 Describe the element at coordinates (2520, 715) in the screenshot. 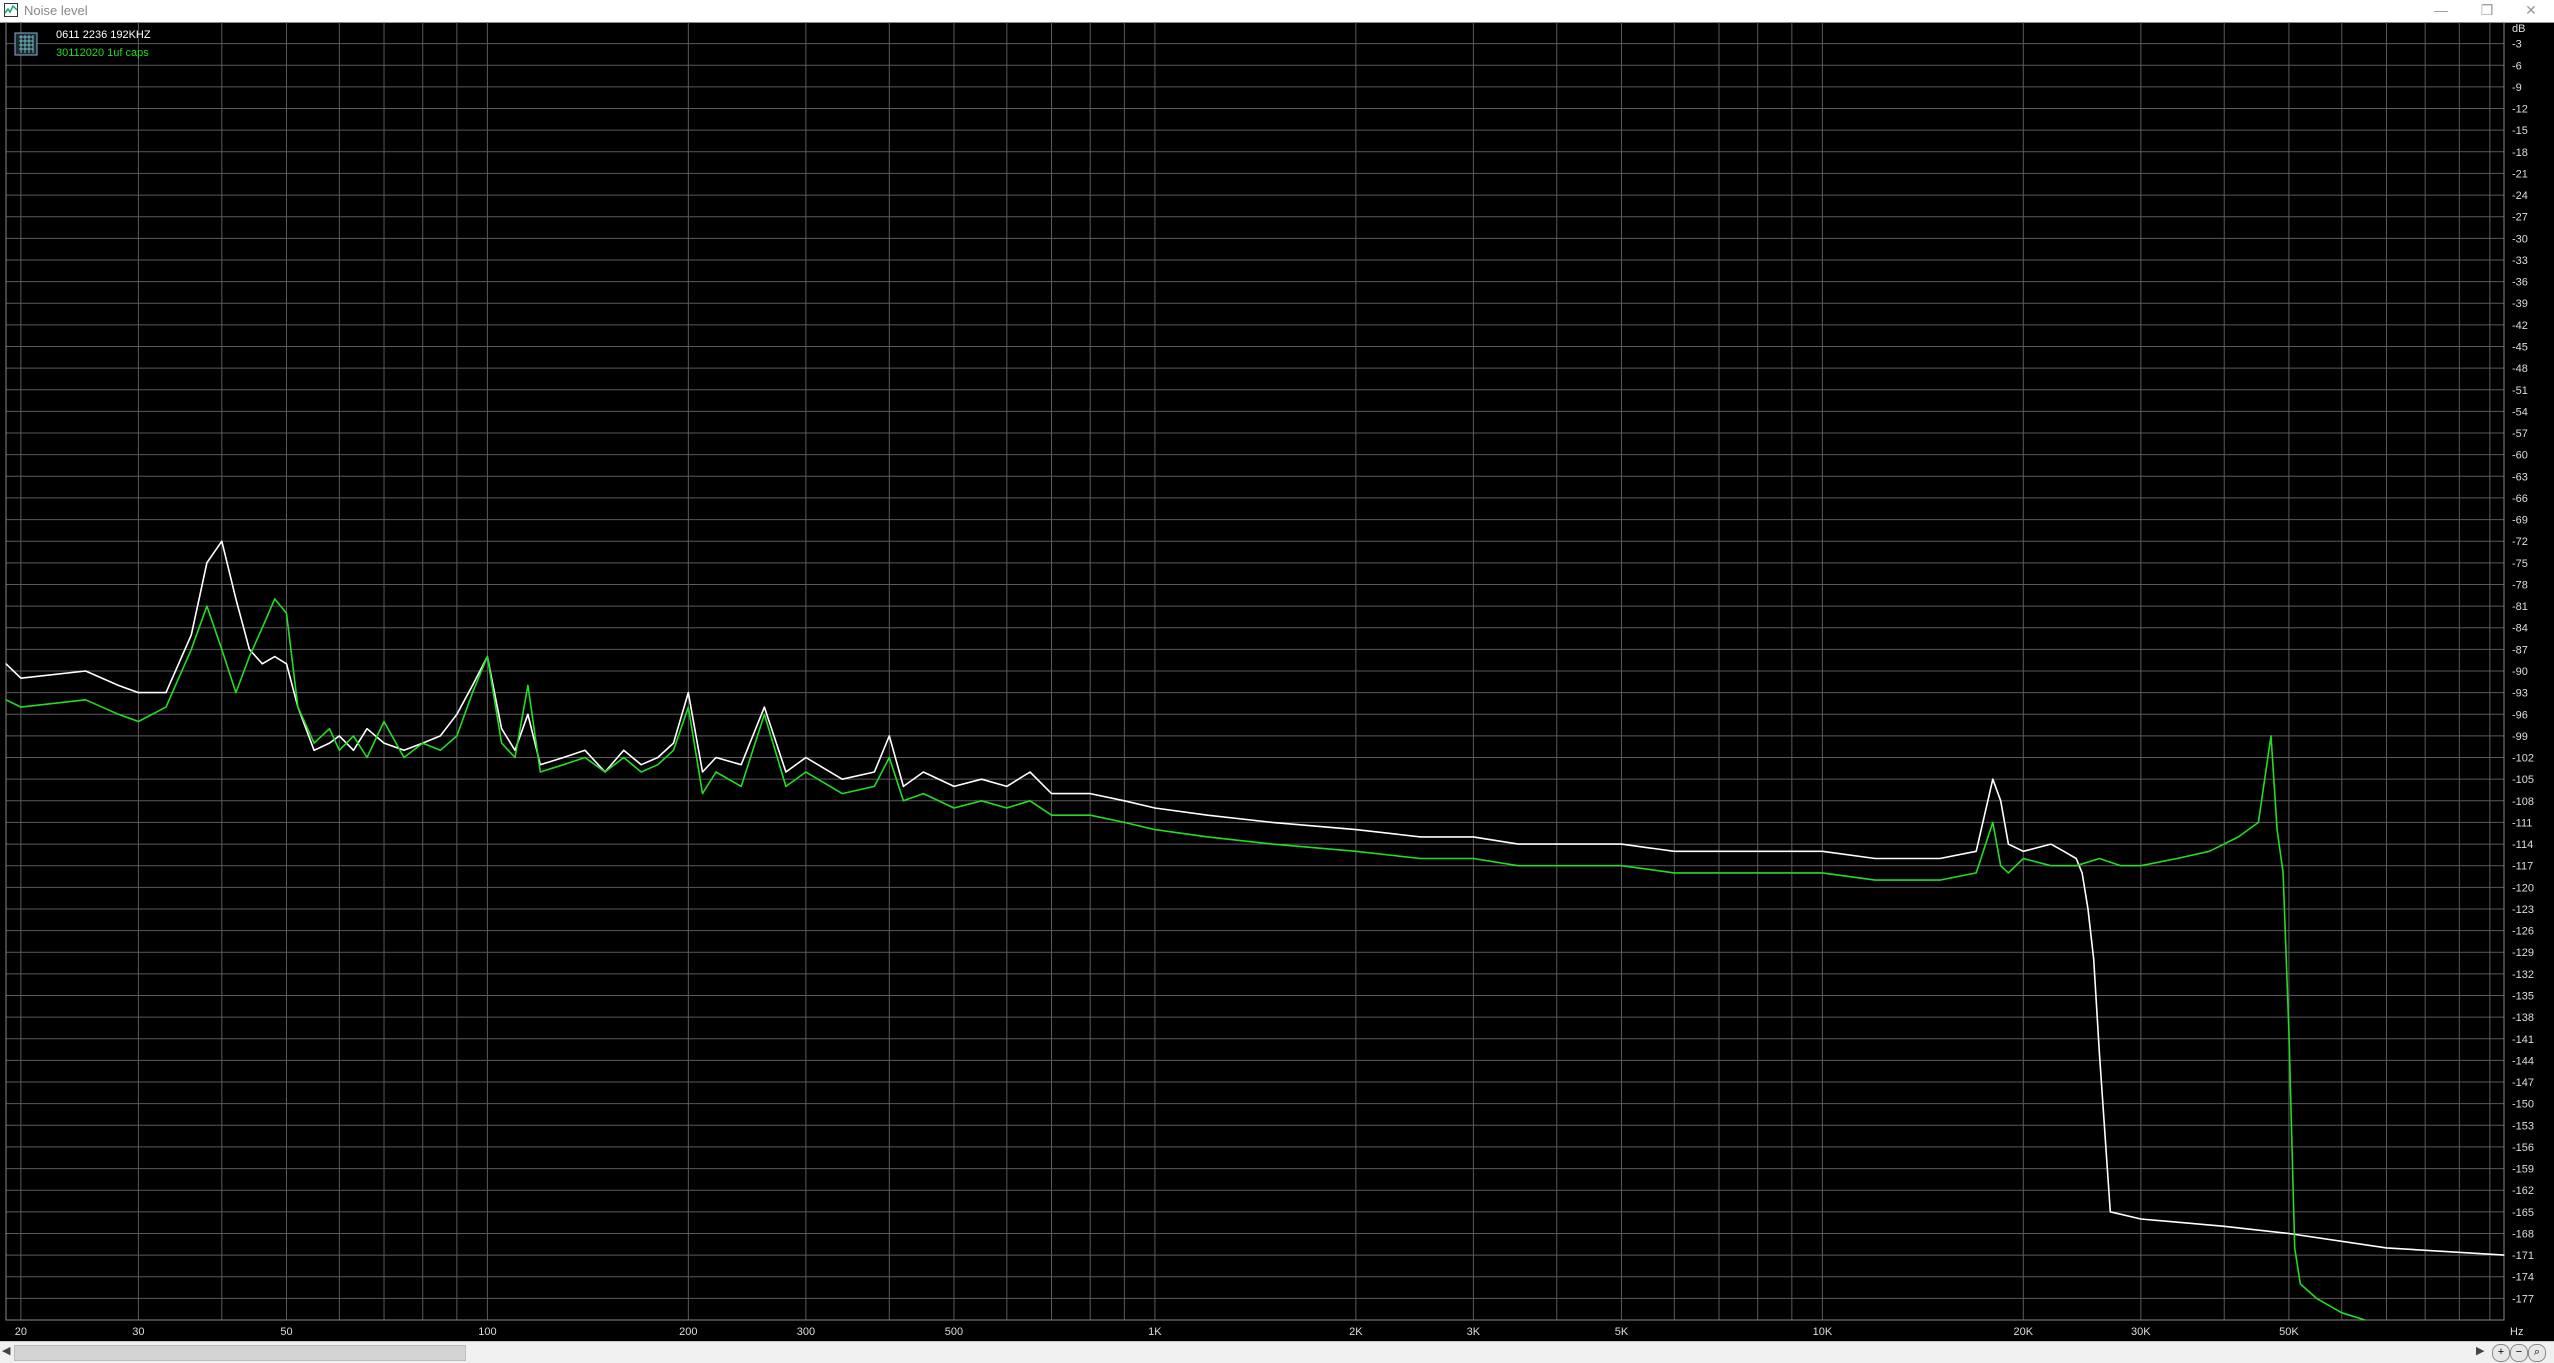

I see `y-tick-label: -96` at that location.